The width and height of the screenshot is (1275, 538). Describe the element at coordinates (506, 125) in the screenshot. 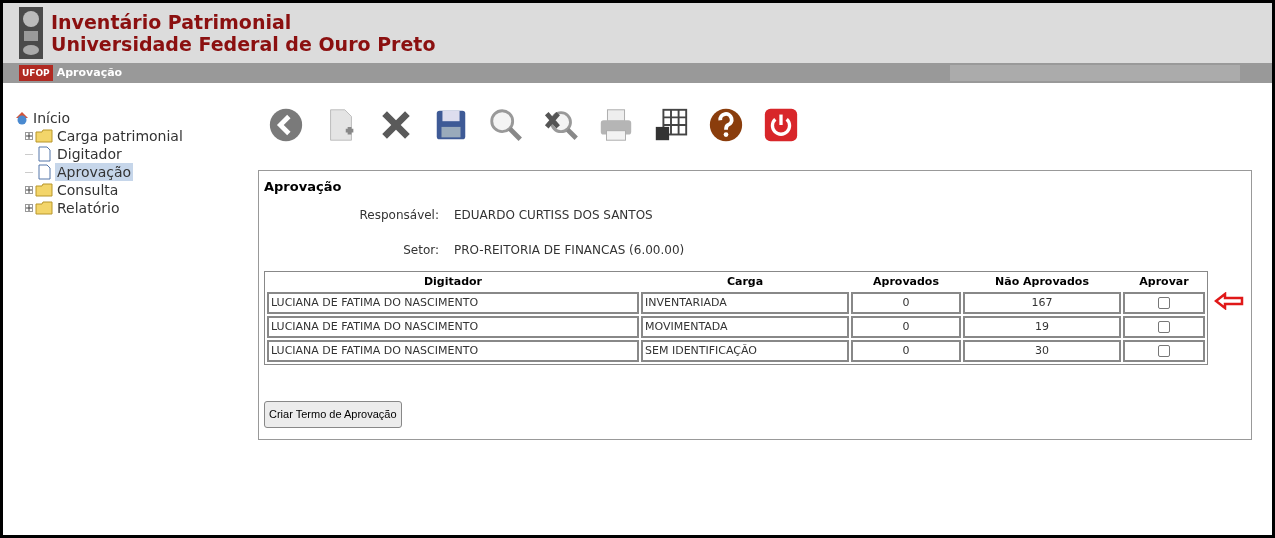

I see `search-icon` at that location.